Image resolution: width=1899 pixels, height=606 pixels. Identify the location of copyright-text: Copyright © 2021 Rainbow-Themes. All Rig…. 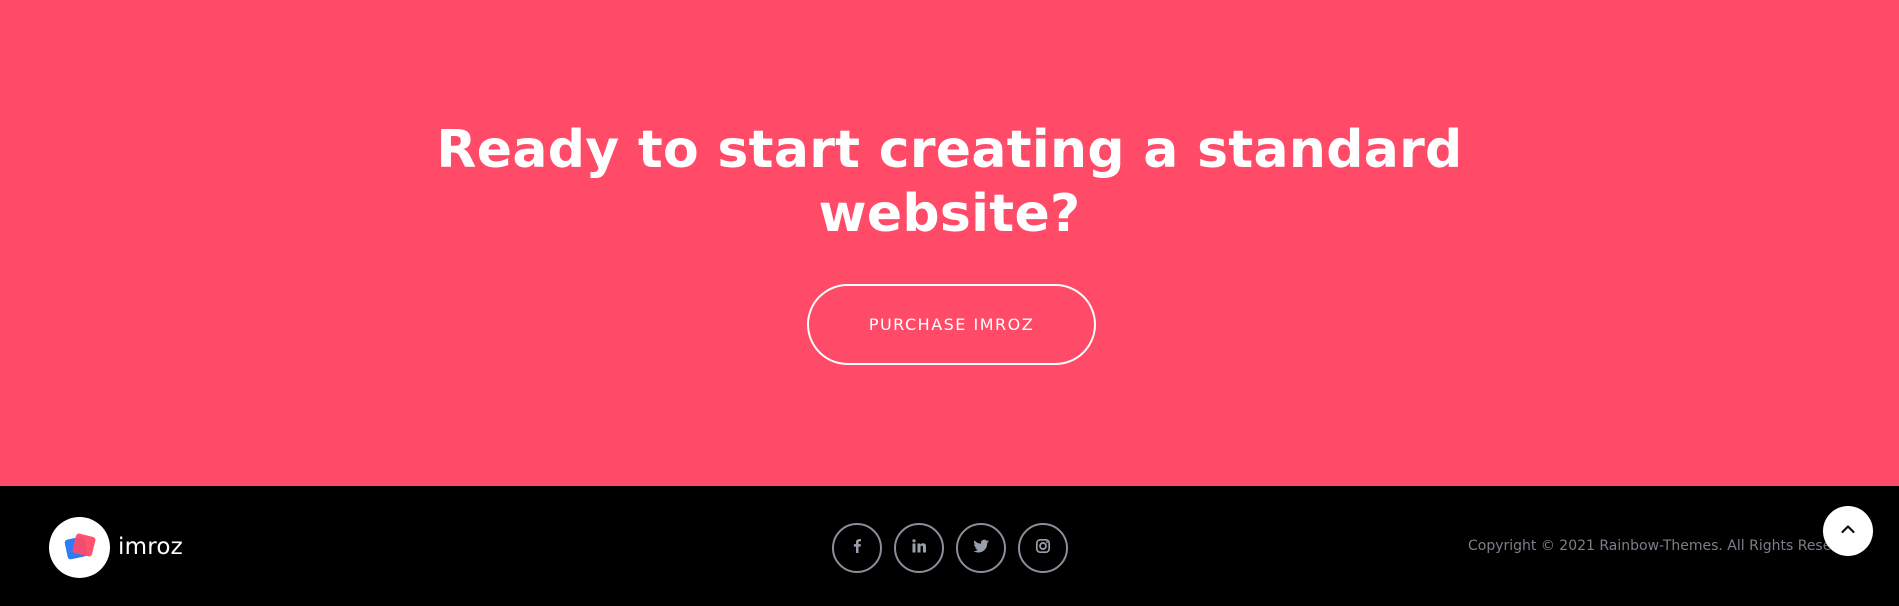
(1658, 546).